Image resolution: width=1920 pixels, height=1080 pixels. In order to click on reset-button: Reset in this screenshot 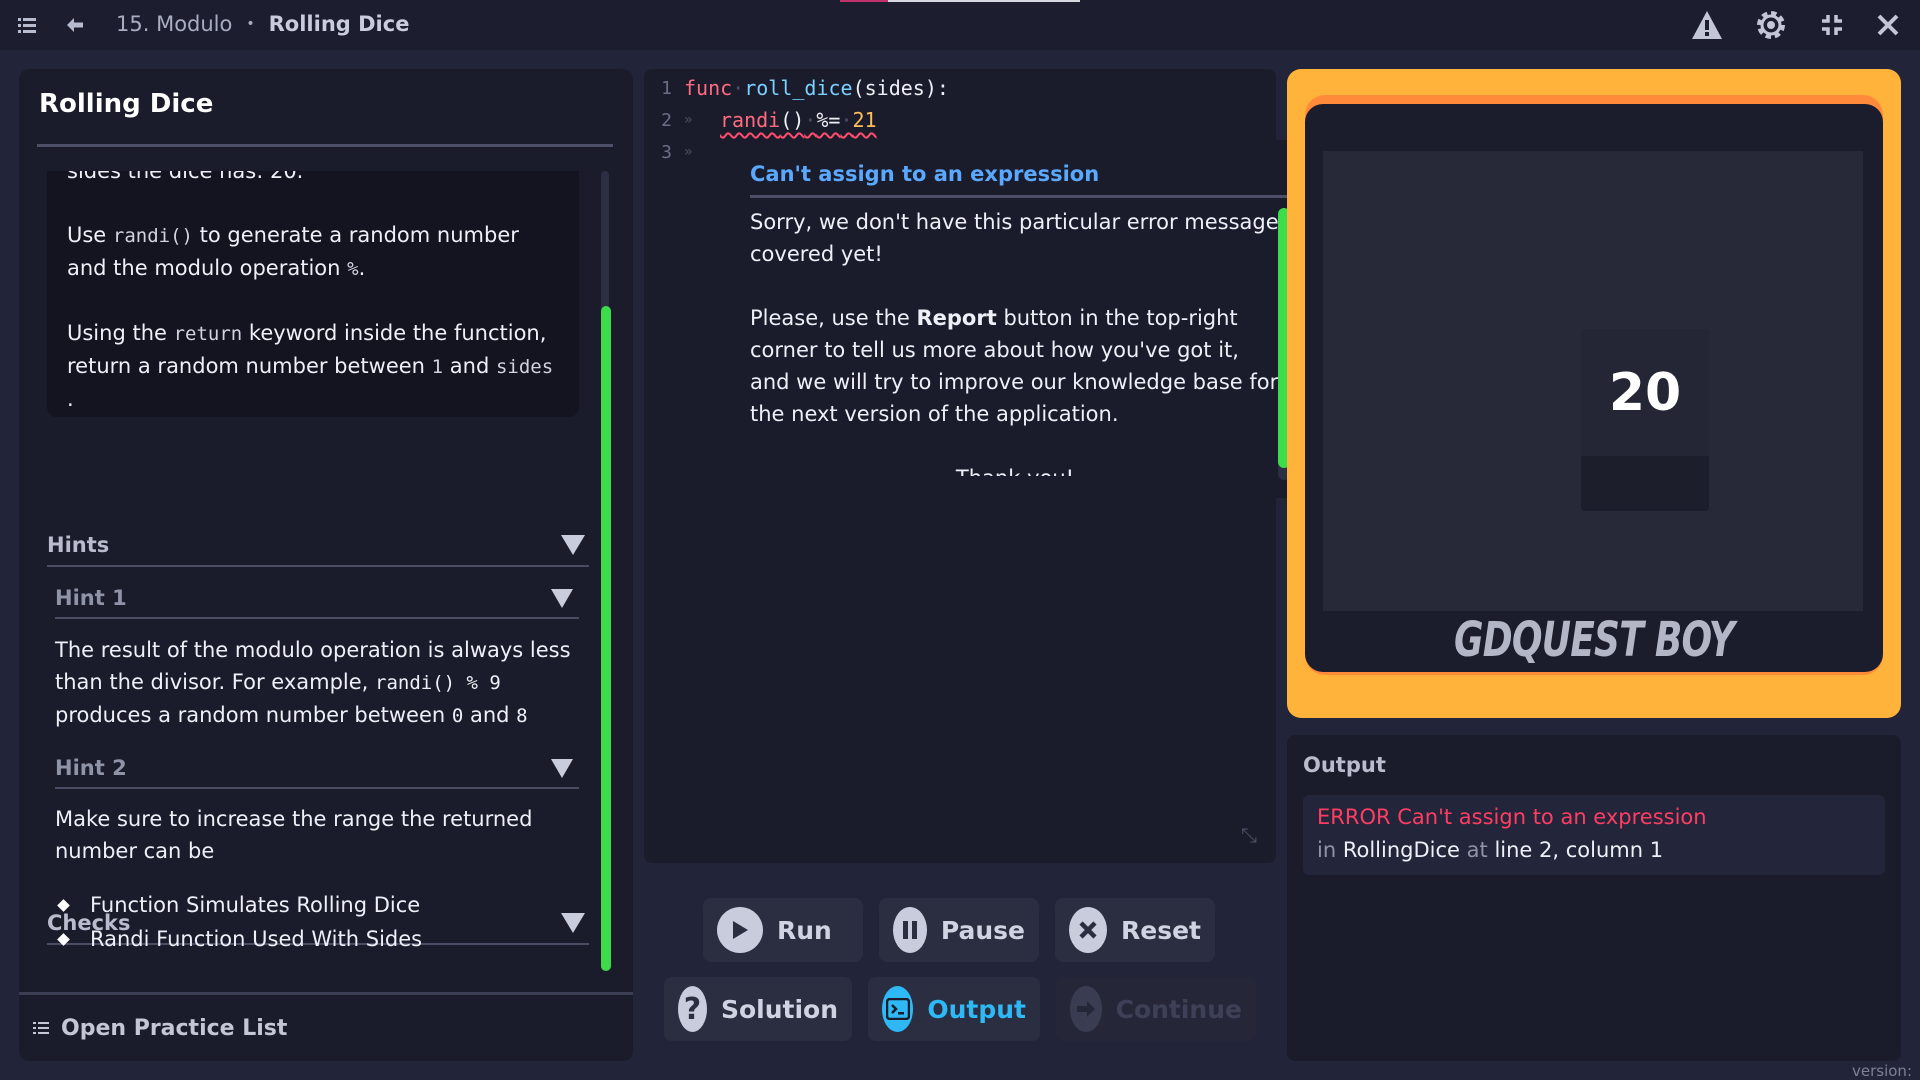, I will do `click(1135, 930)`.